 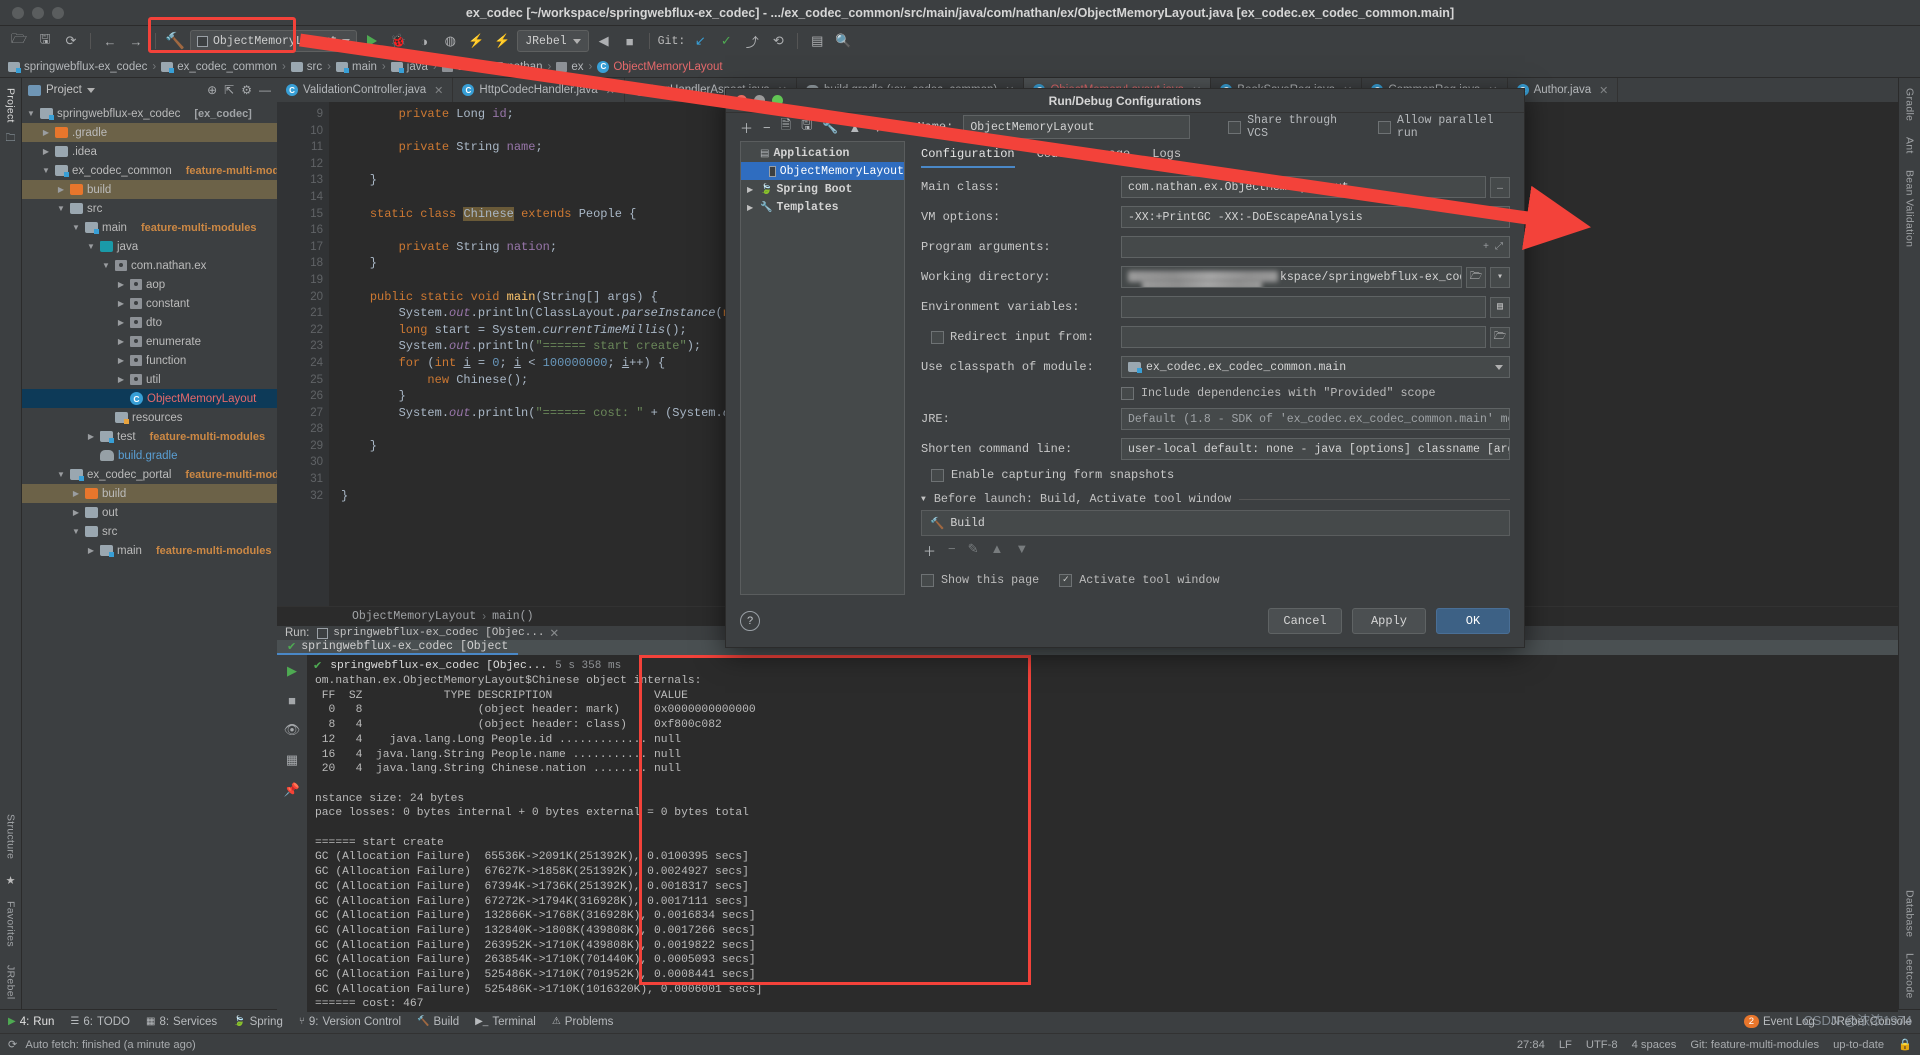 I want to click on form-snapshots-checkbox, so click(x=937, y=475).